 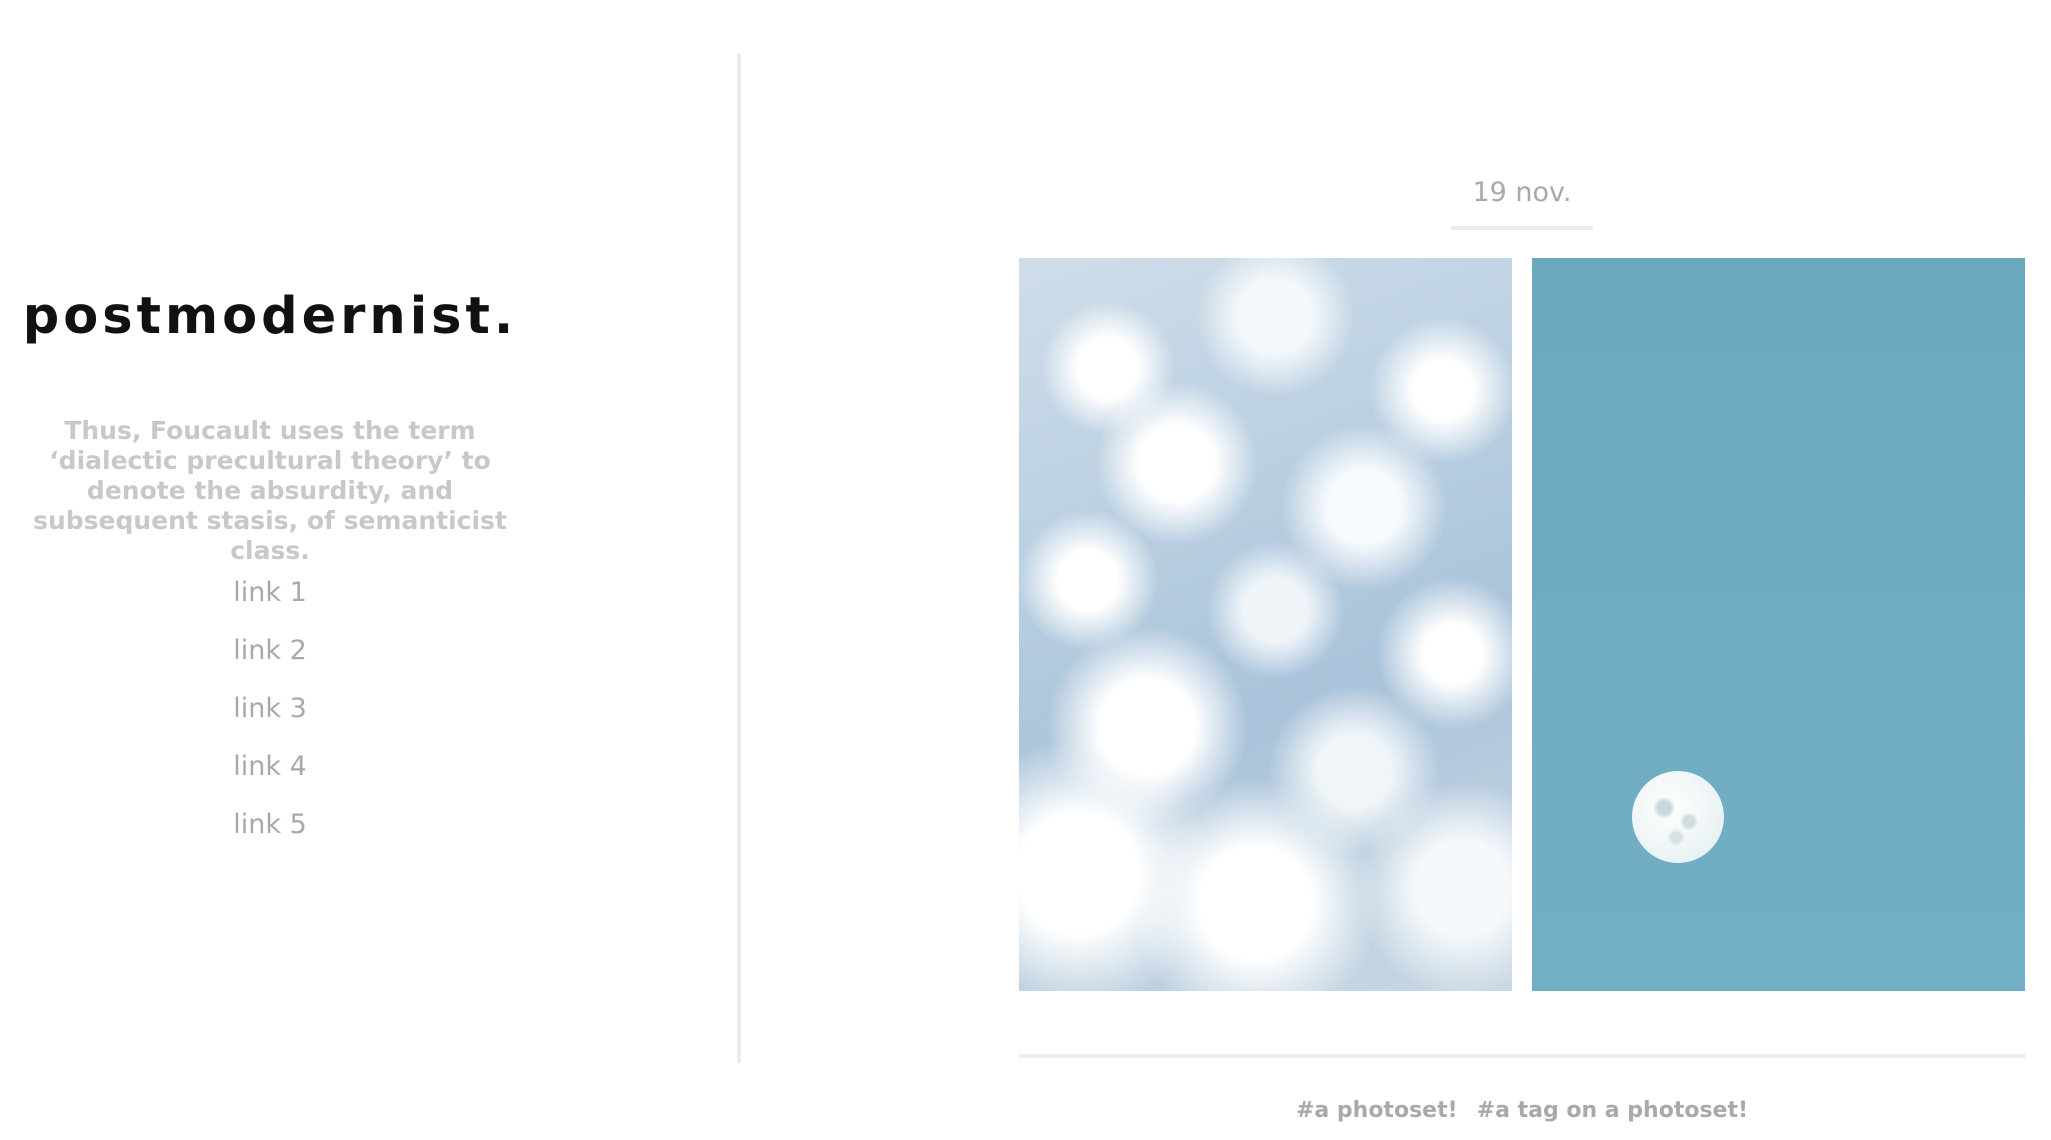 What do you see at coordinates (270, 650) in the screenshot?
I see `sidebar-link-2: link 2` at bounding box center [270, 650].